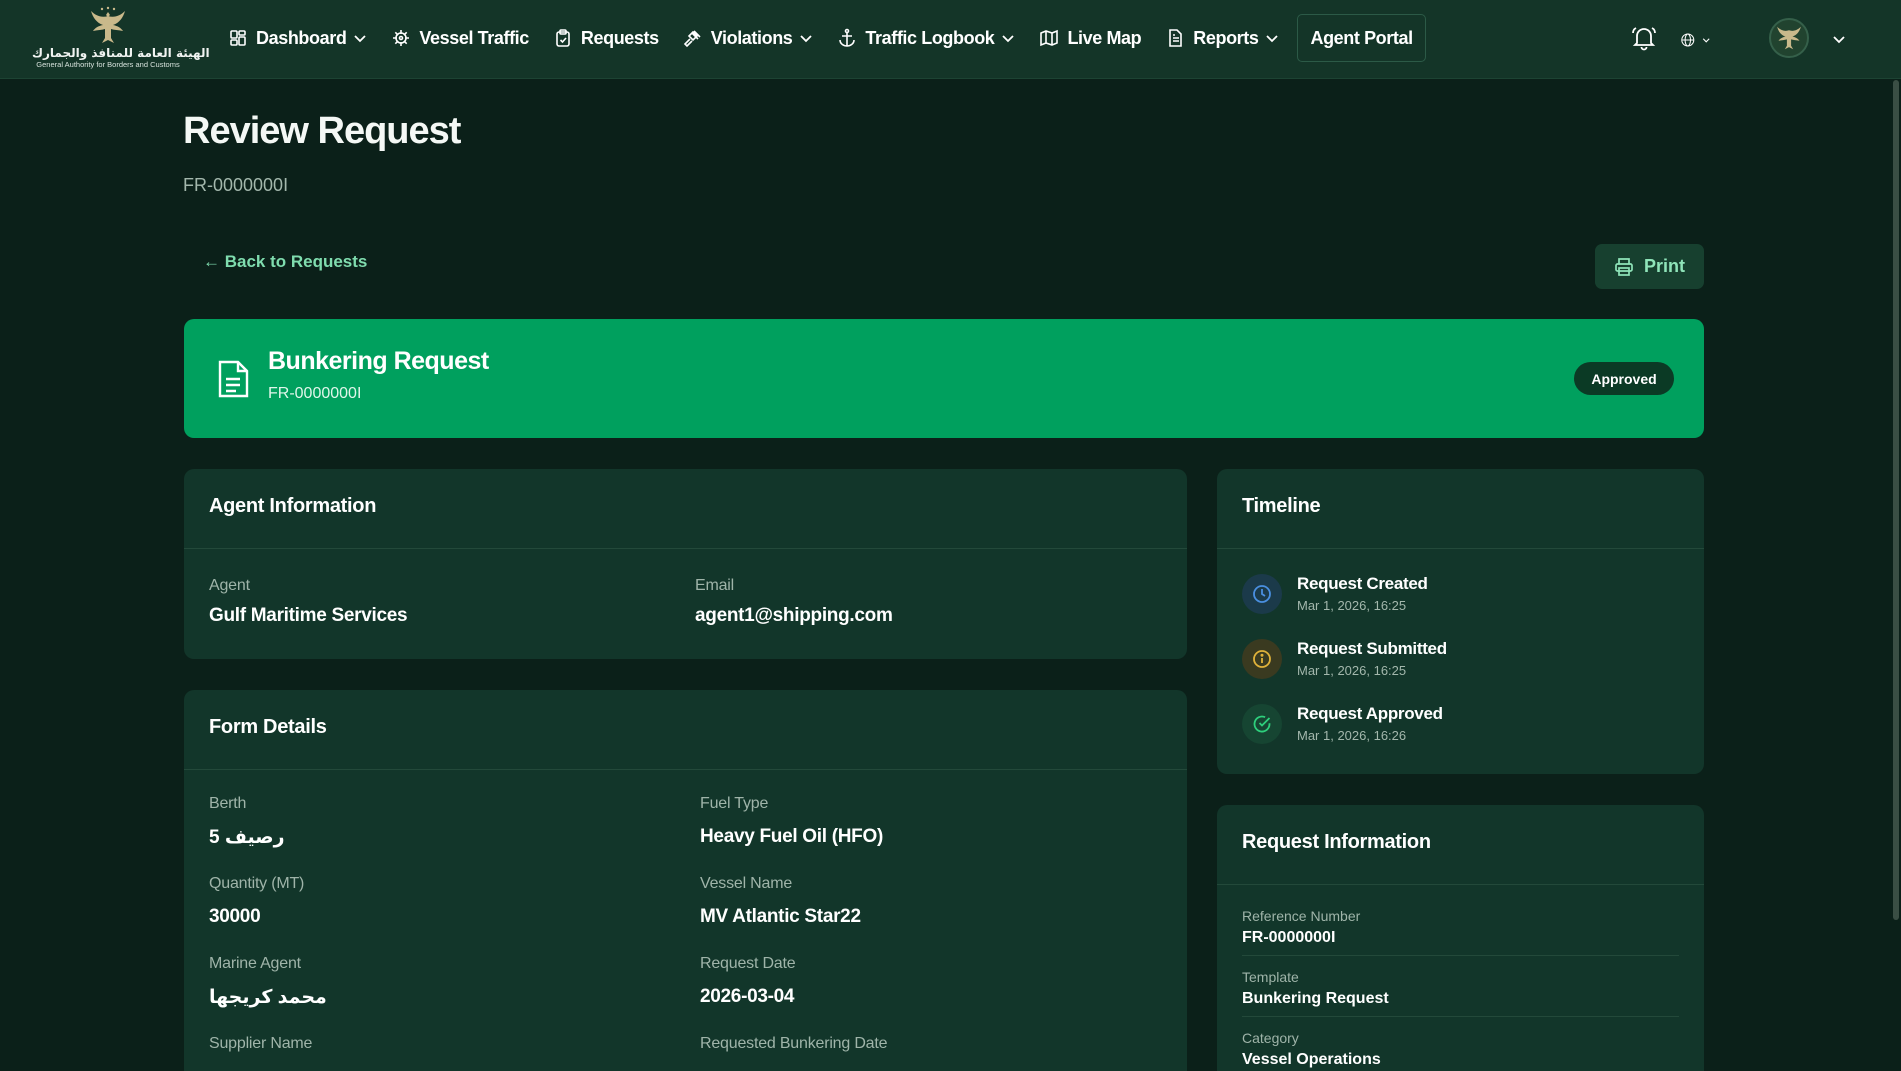 This screenshot has height=1071, width=1901. I want to click on nav-violations: Violations, so click(748, 38).